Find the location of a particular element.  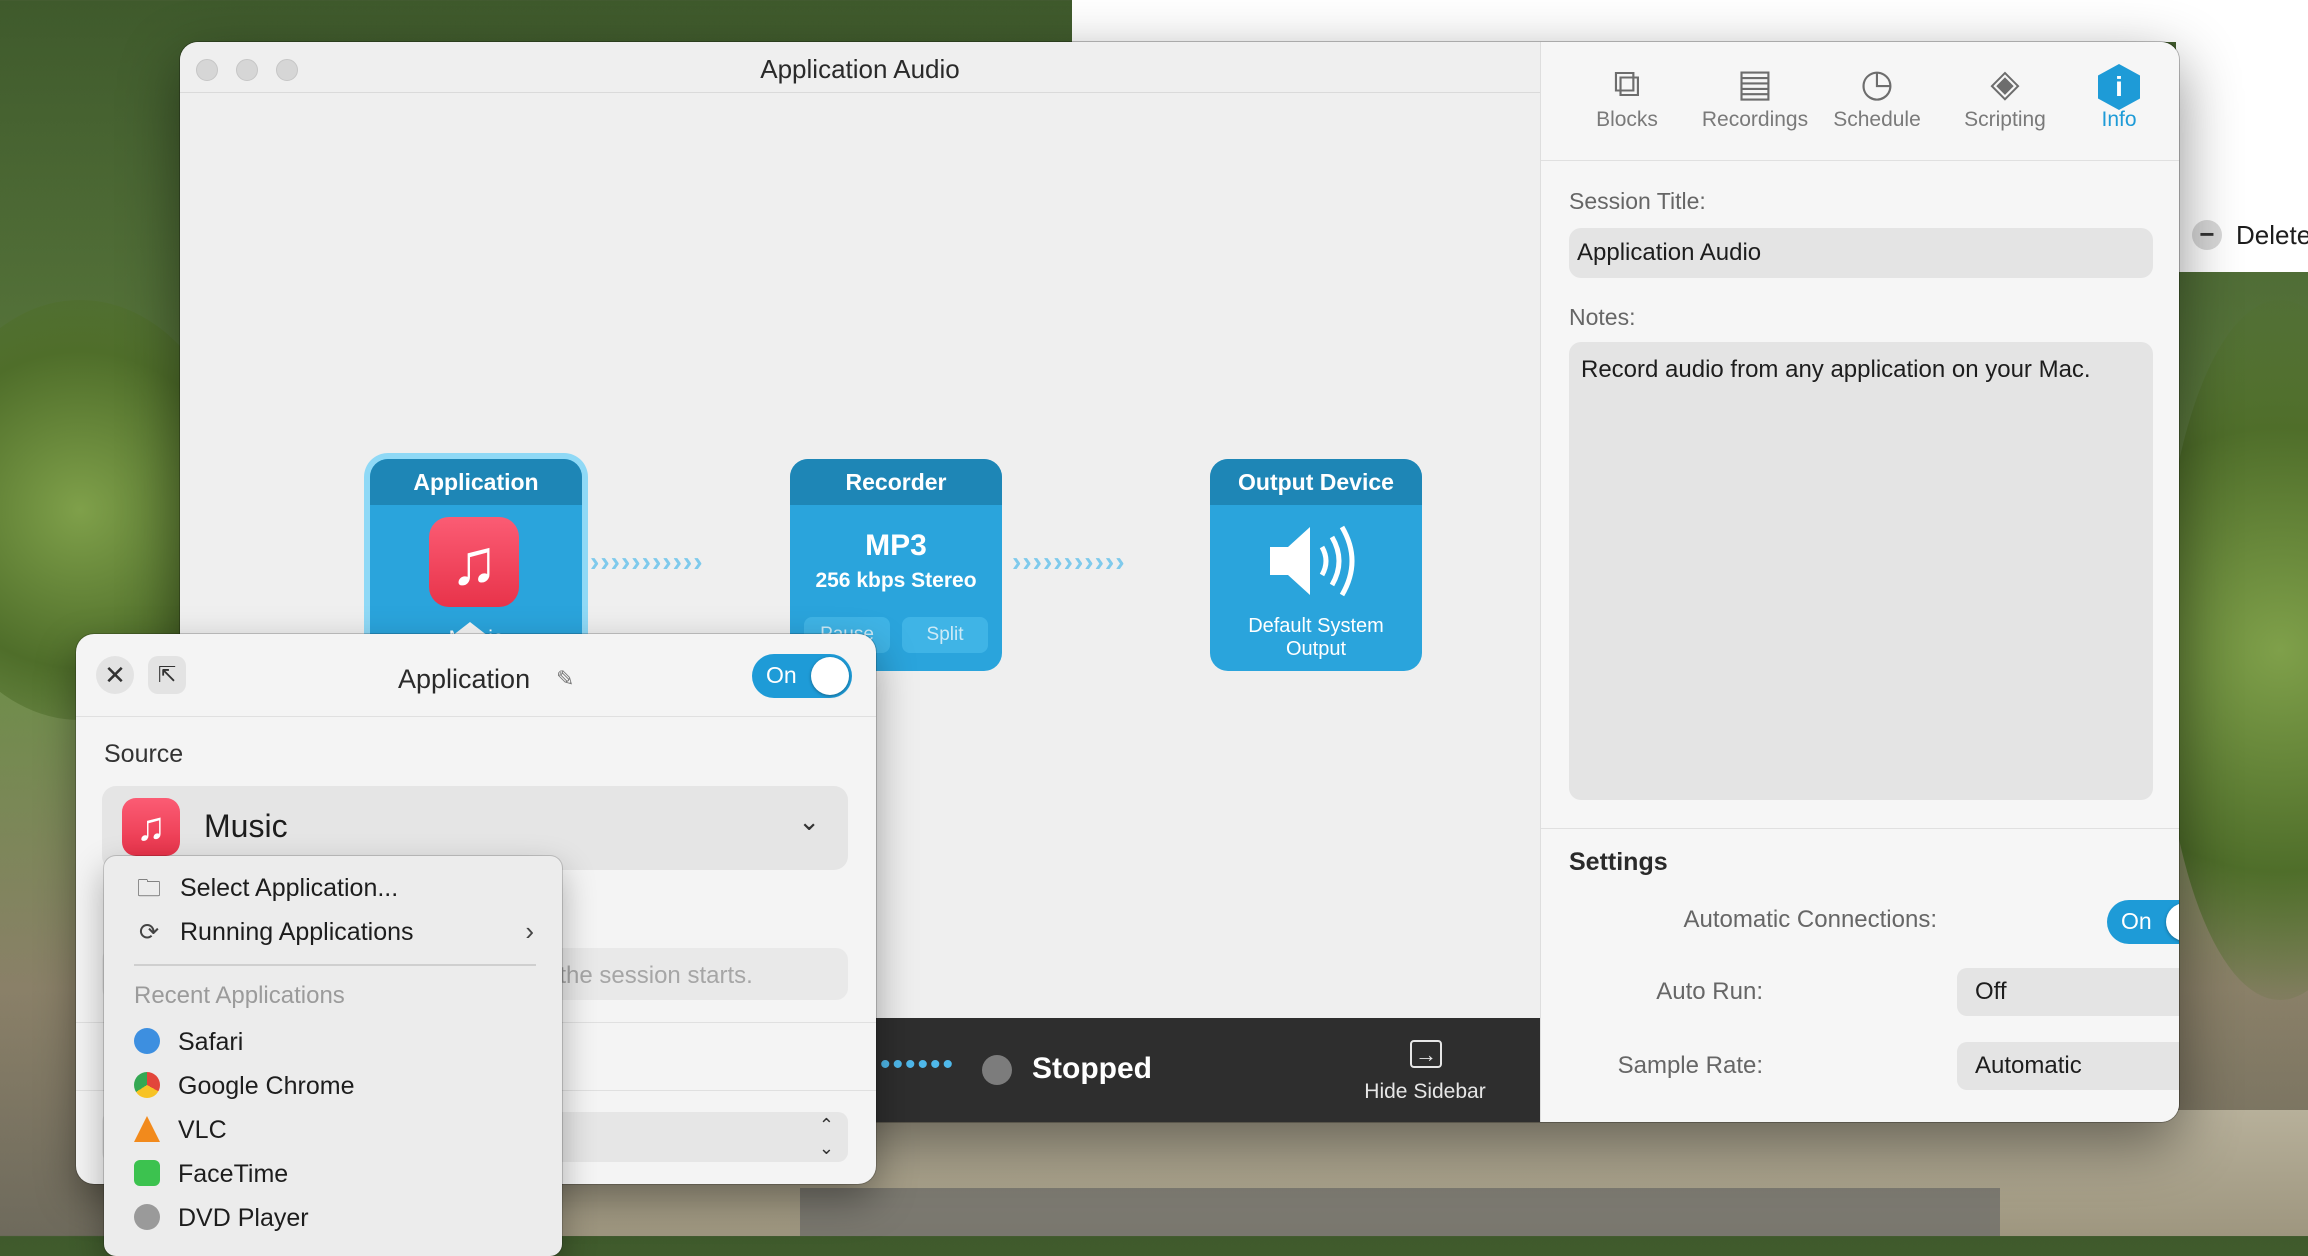

title-bar: Application Audio is located at coordinates (860, 67).